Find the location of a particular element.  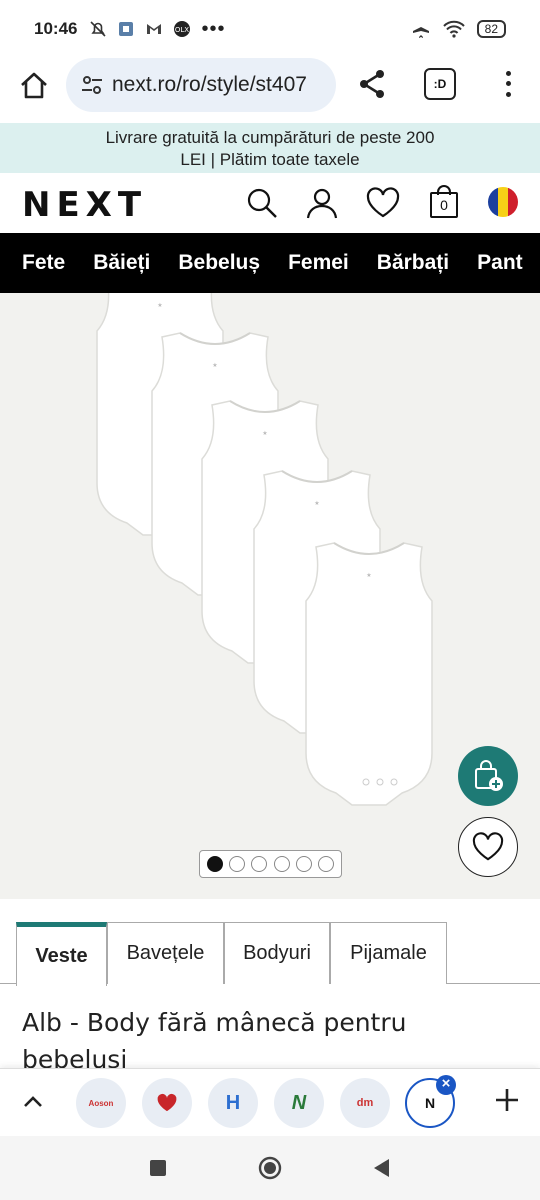

promo-line-2: LEI | Plătim toate taxele is located at coordinates (270, 159).